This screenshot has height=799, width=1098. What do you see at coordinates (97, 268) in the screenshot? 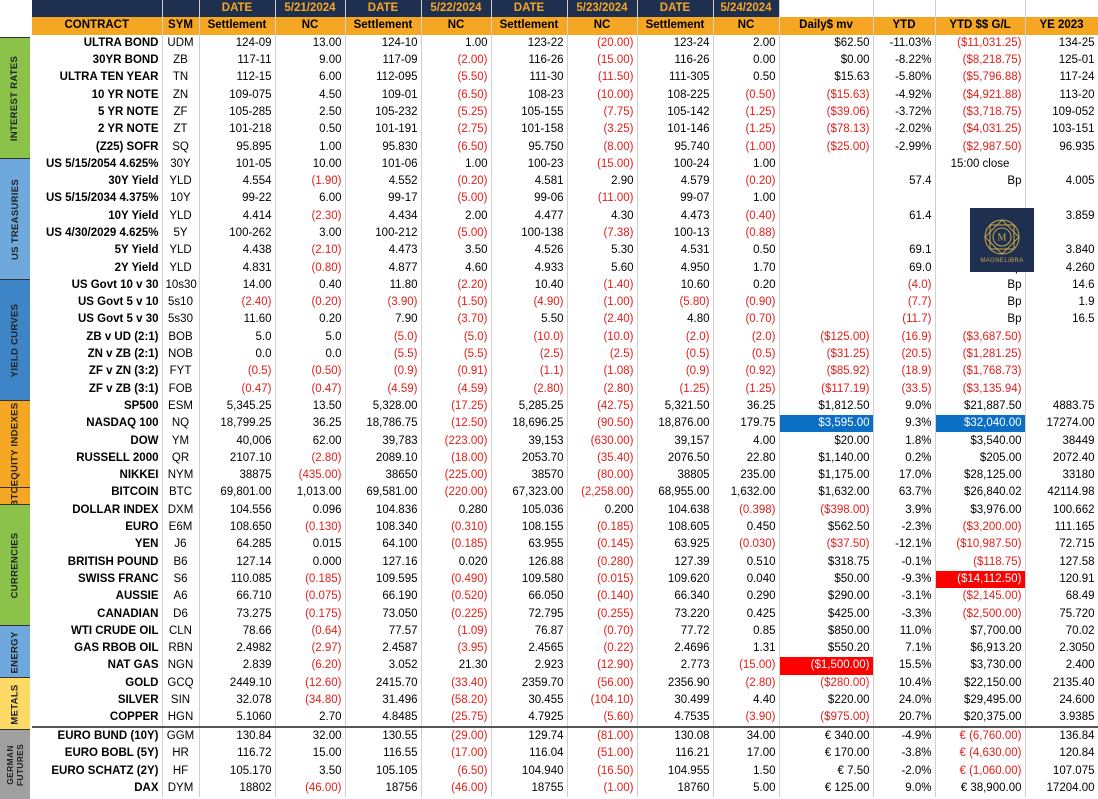
I see `contract-name: 2Y Yield` at bounding box center [97, 268].